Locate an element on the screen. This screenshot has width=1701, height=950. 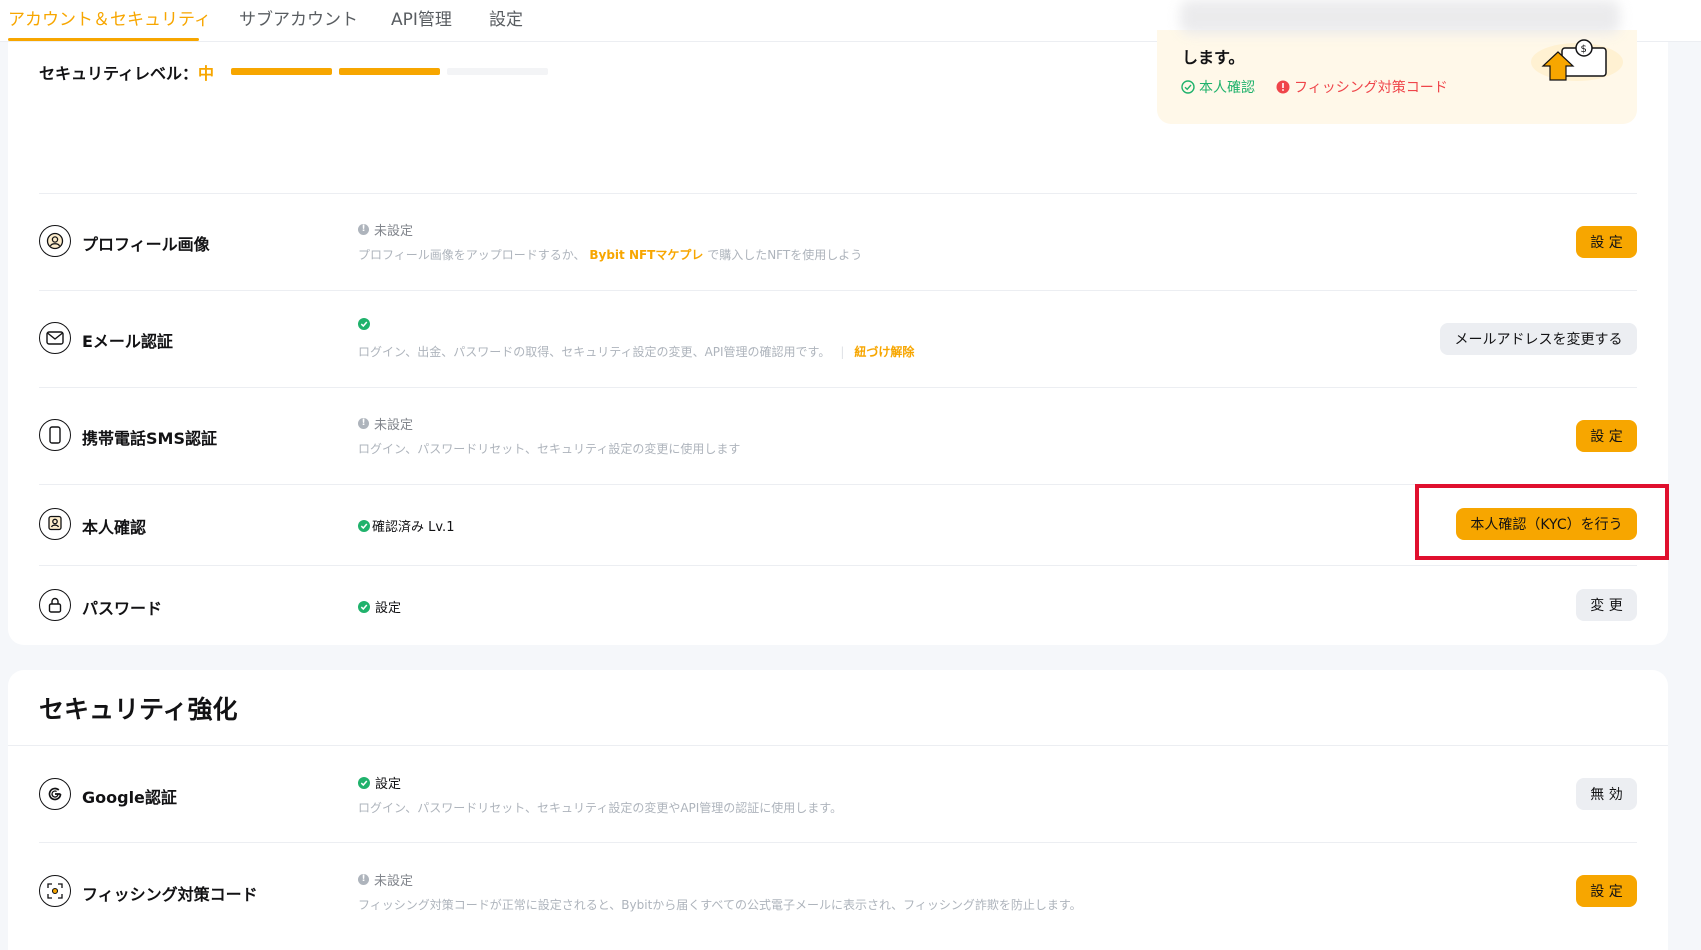
sms-description: ログイン、パスワードリセット、セキュリティ設定の変更に使用します is located at coordinates (549, 449).